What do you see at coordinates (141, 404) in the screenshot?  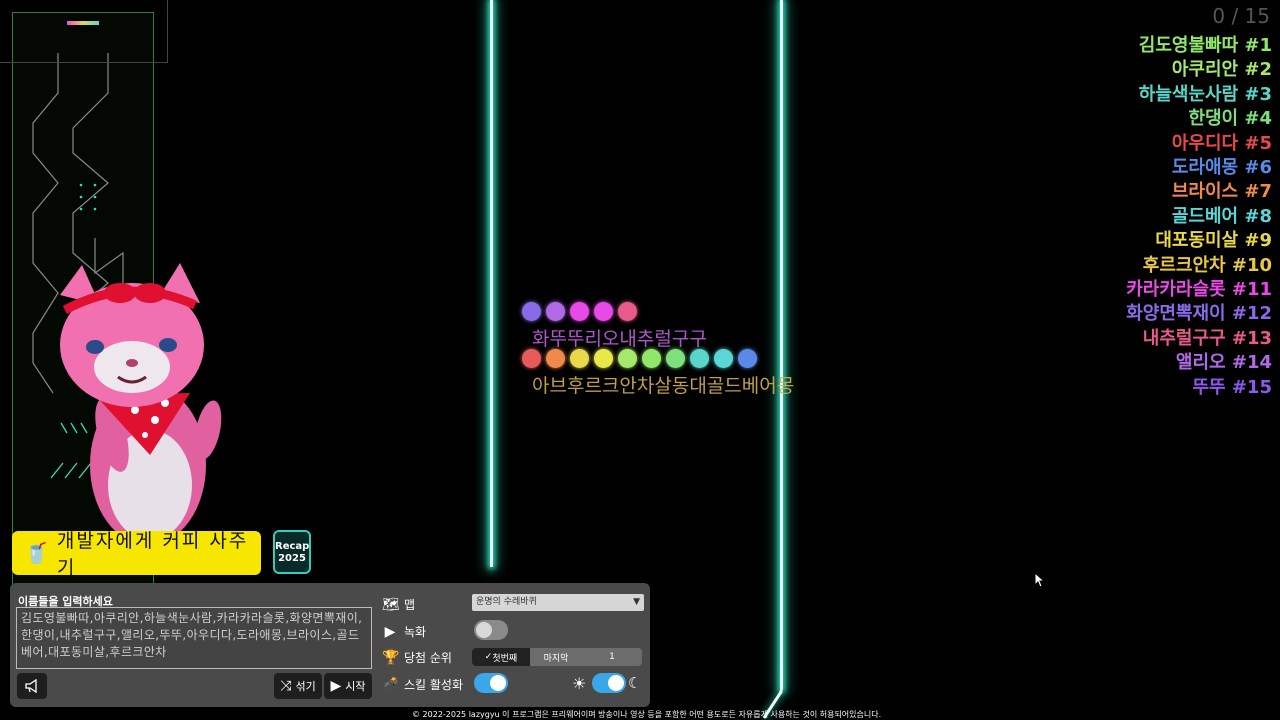 I see `cat-mascot-image` at bounding box center [141, 404].